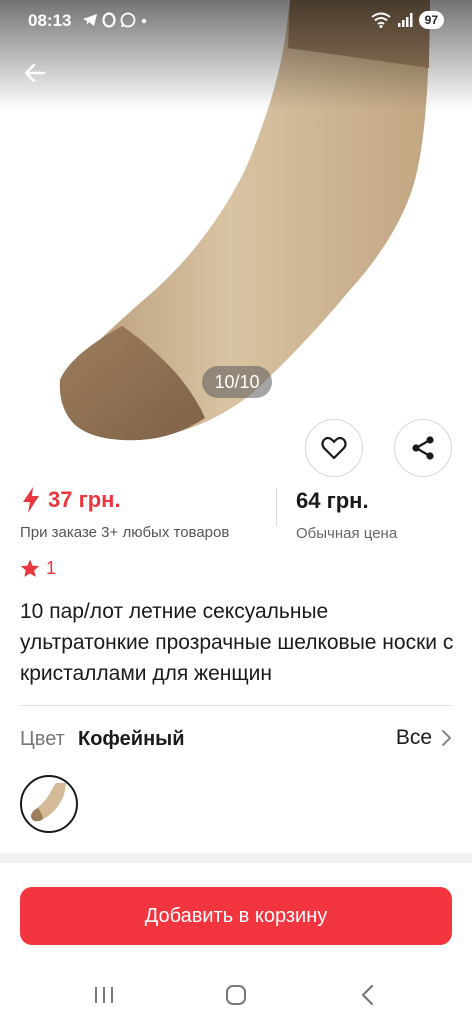  I want to click on whatsapp-icon, so click(128, 20).